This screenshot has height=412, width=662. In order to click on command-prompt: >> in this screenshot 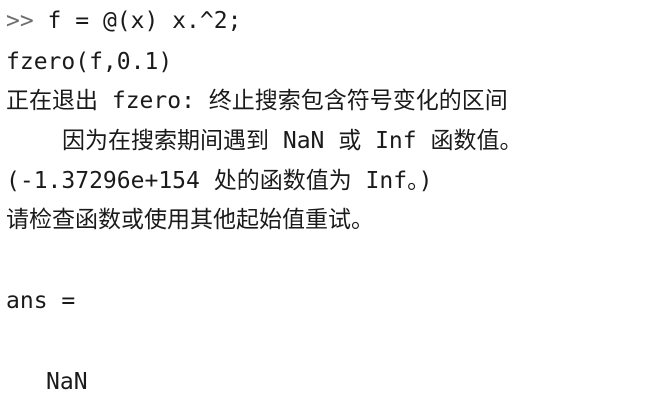, I will do `click(20, 21)`.